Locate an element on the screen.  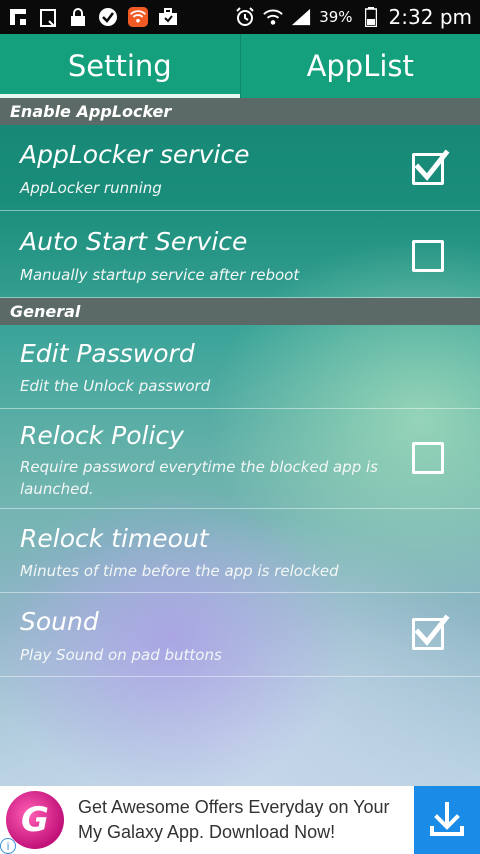
battery-percent: 39% is located at coordinates (336, 17).